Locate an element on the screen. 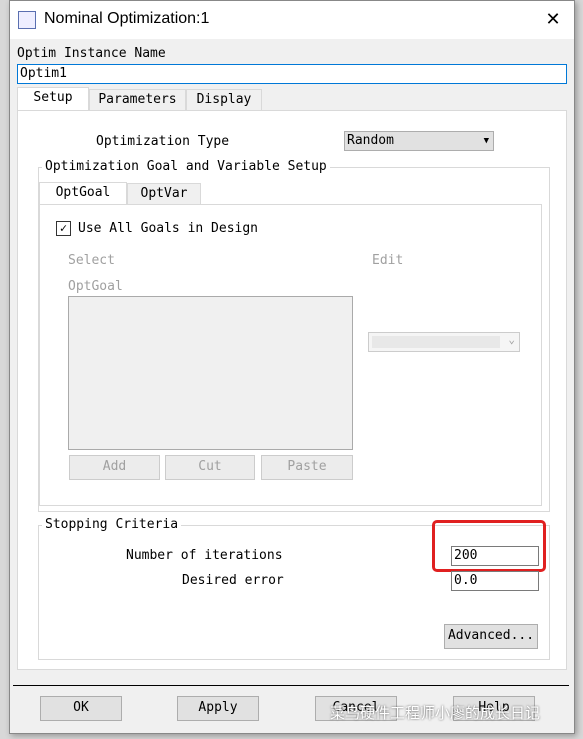 The height and width of the screenshot is (739, 583). edit-select-field is located at coordinates (436, 342).